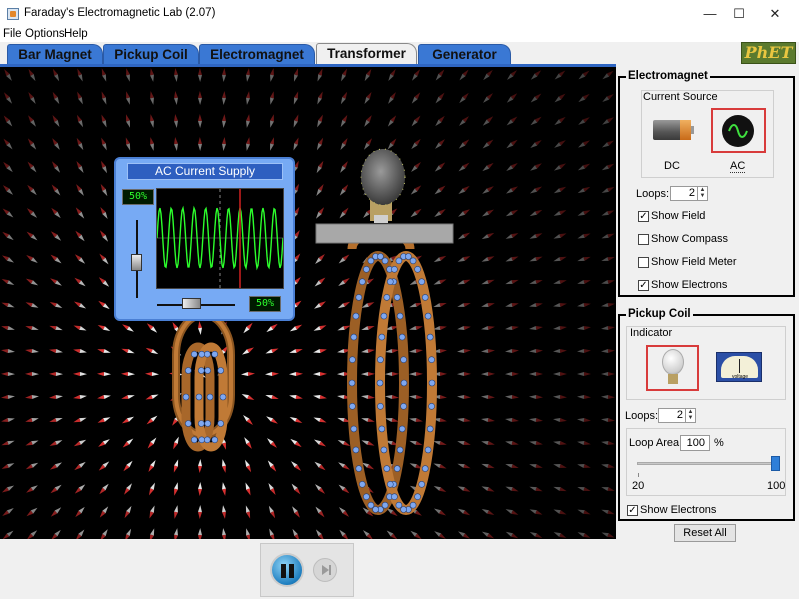  I want to click on lightbulb-icon, so click(673, 368).